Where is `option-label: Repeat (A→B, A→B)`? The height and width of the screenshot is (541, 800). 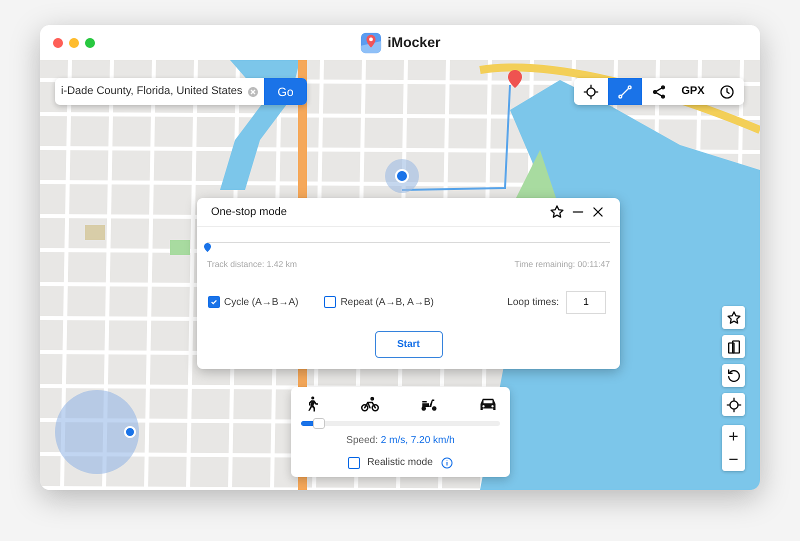
option-label: Repeat (A→B, A→B) is located at coordinates (387, 303).